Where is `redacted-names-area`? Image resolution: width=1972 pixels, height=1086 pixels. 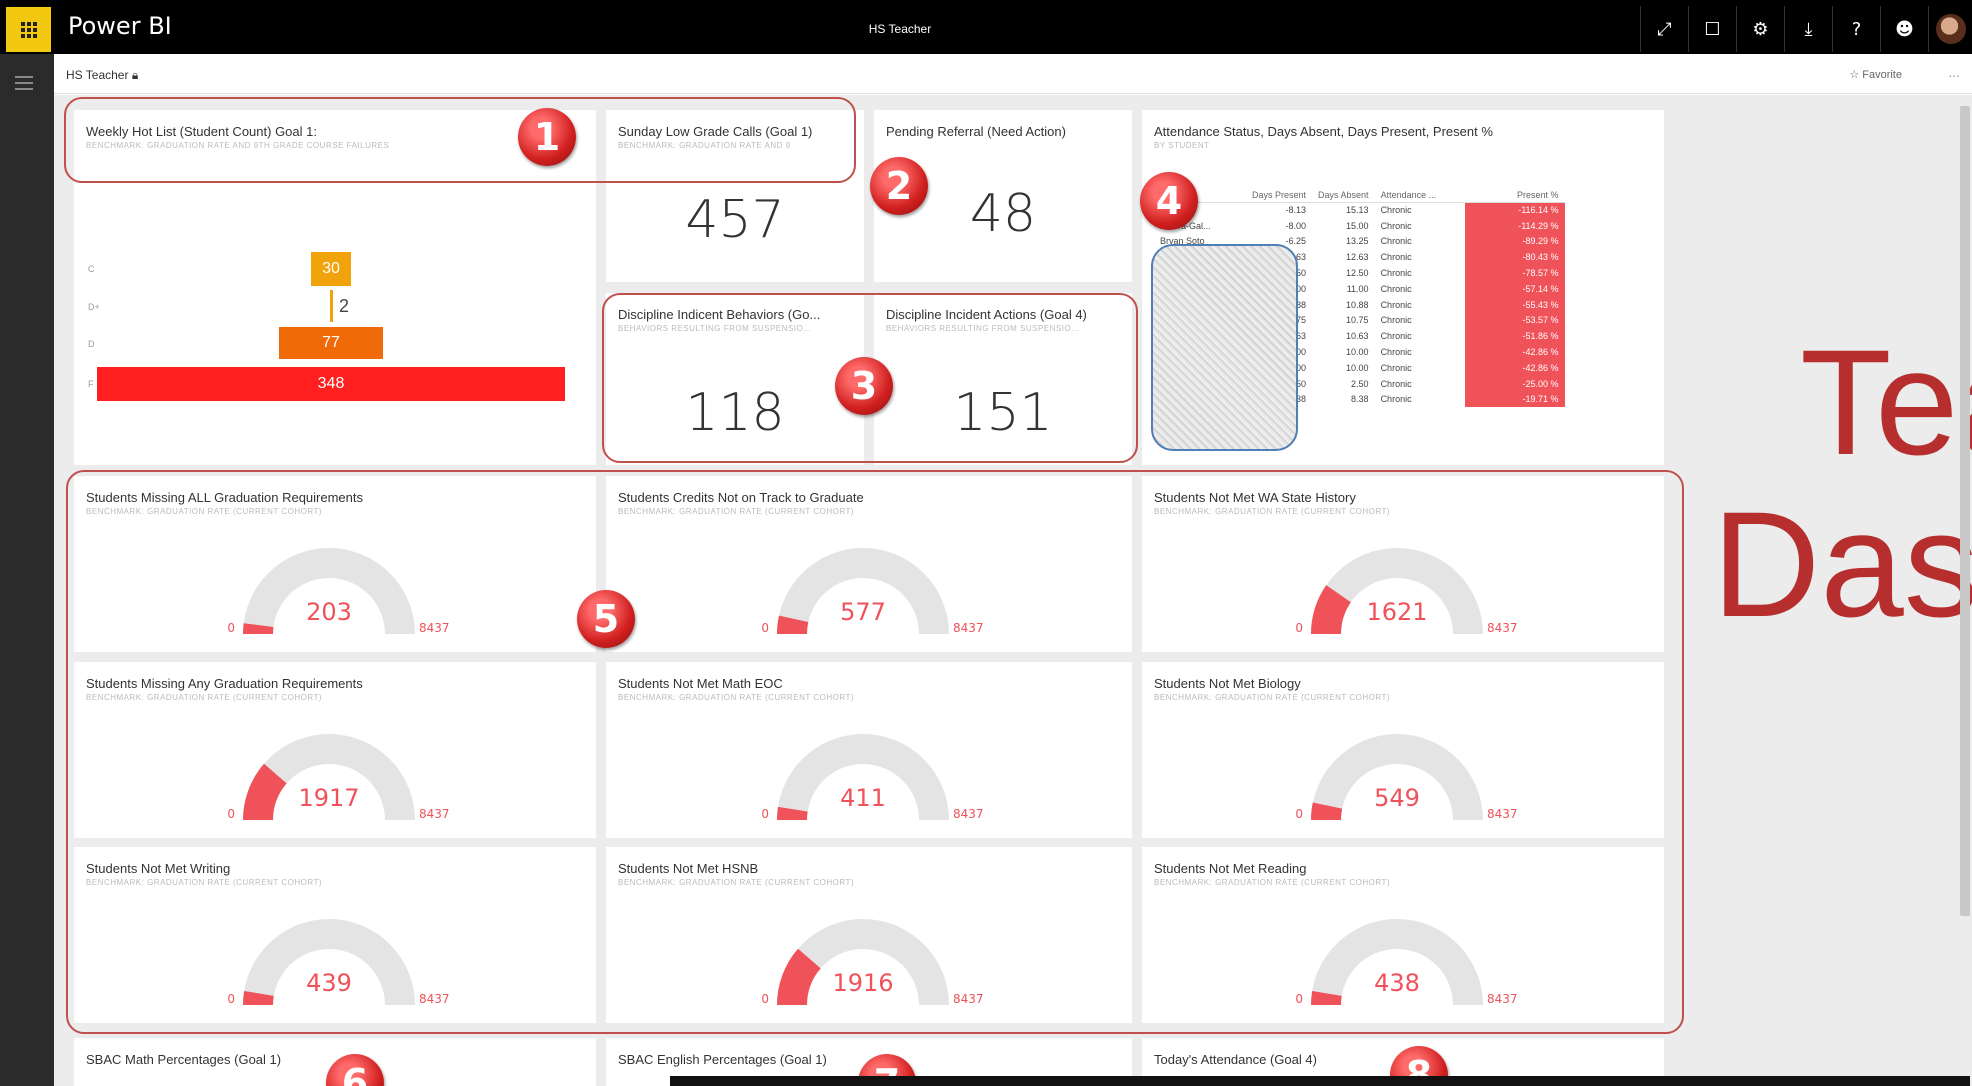
redacted-names-area is located at coordinates (1224, 347).